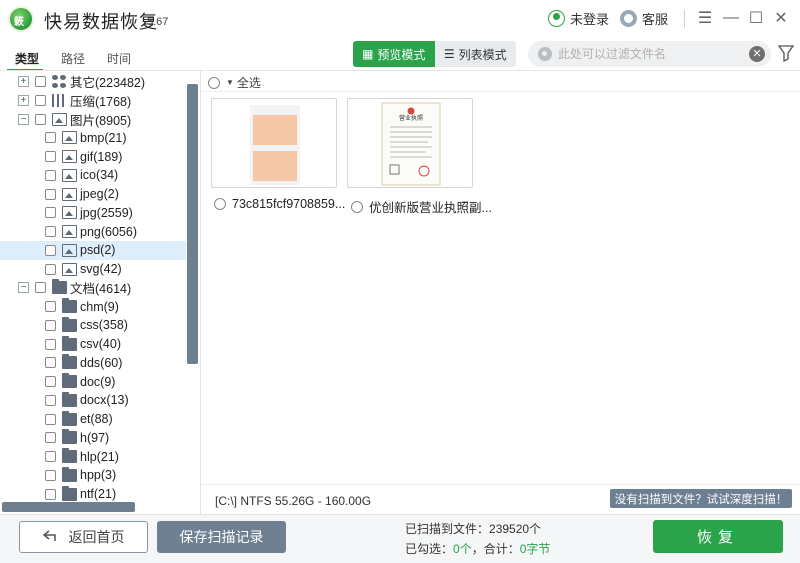 This screenshot has height=563, width=800. What do you see at coordinates (781, 18) in the screenshot?
I see `close-icon: ✕` at bounding box center [781, 18].